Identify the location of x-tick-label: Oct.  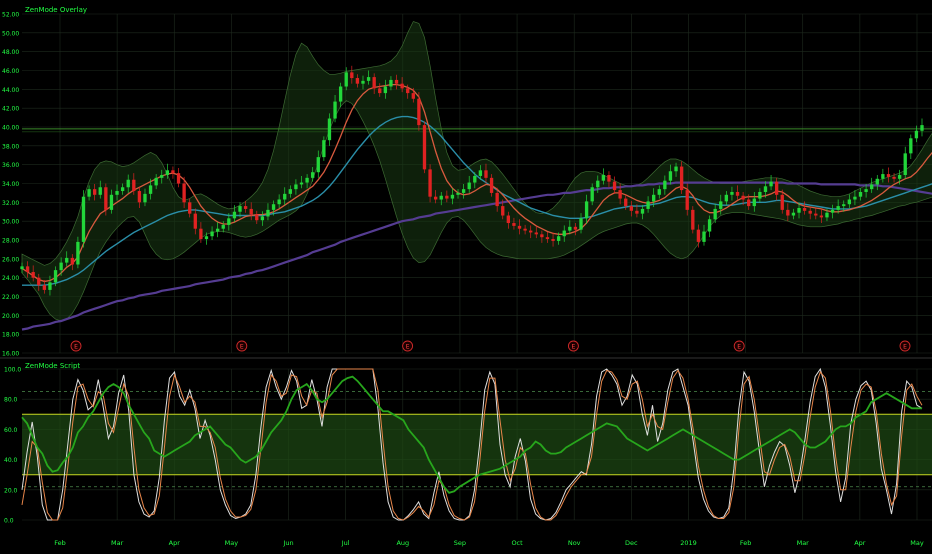
(517, 543).